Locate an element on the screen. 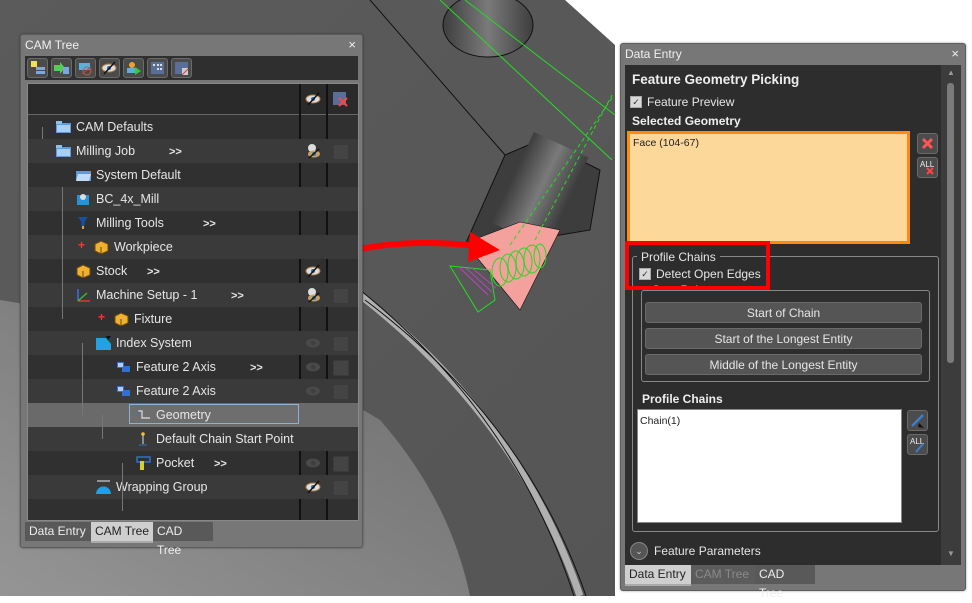 The image size is (972, 603). list-item: Face (104-67) is located at coordinates (666, 143).